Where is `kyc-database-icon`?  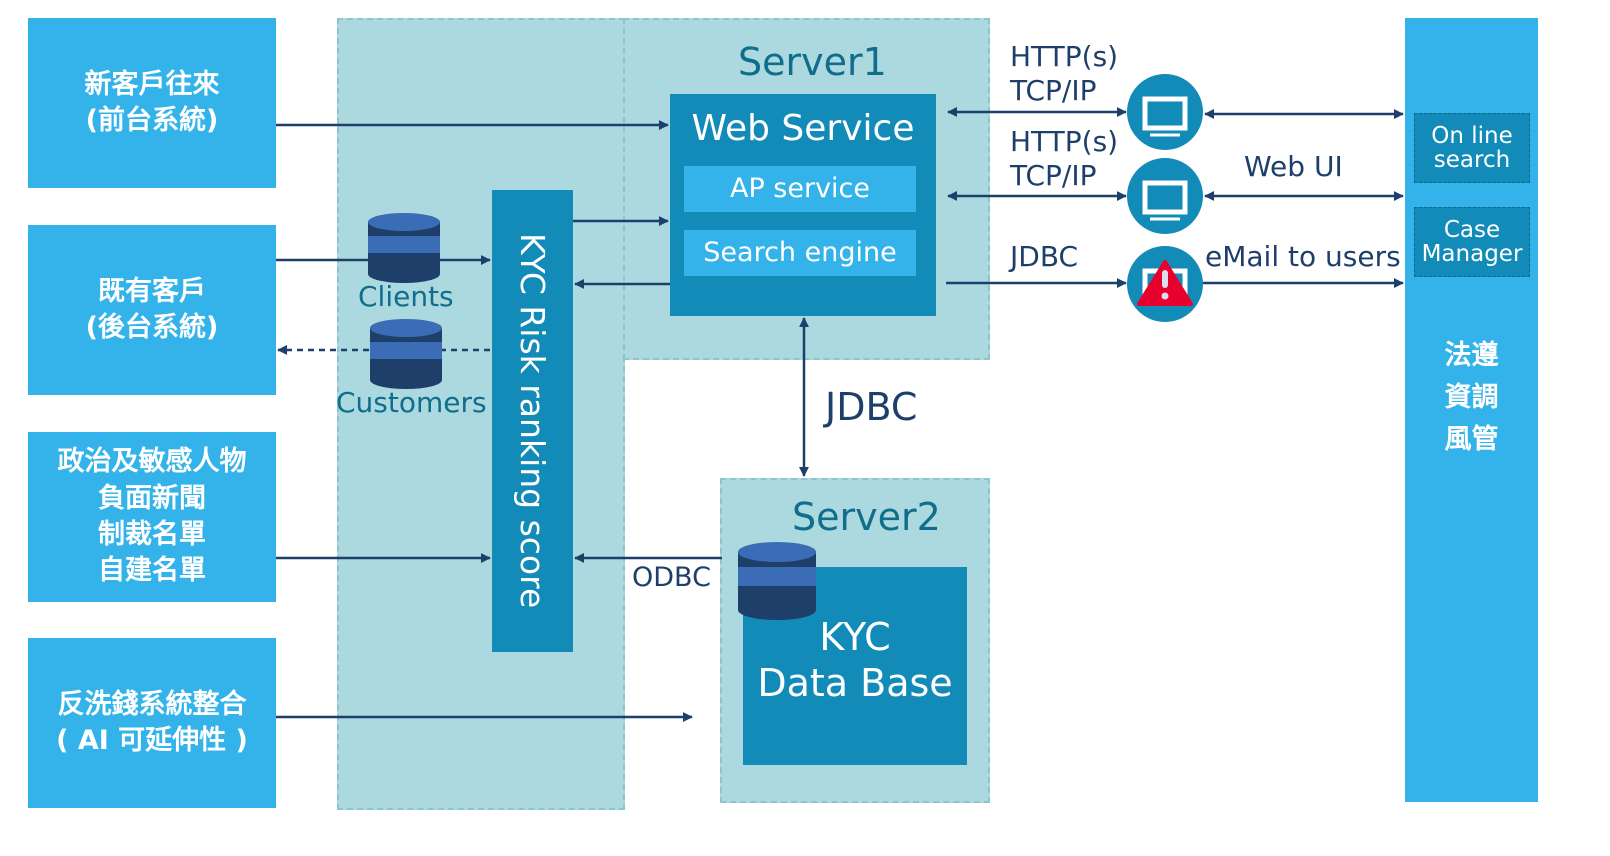
kyc-database-icon is located at coordinates (777, 581).